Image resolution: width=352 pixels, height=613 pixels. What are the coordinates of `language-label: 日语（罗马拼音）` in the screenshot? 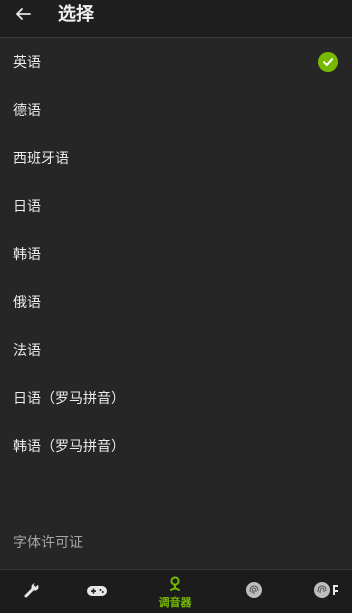 It's located at (69, 399).